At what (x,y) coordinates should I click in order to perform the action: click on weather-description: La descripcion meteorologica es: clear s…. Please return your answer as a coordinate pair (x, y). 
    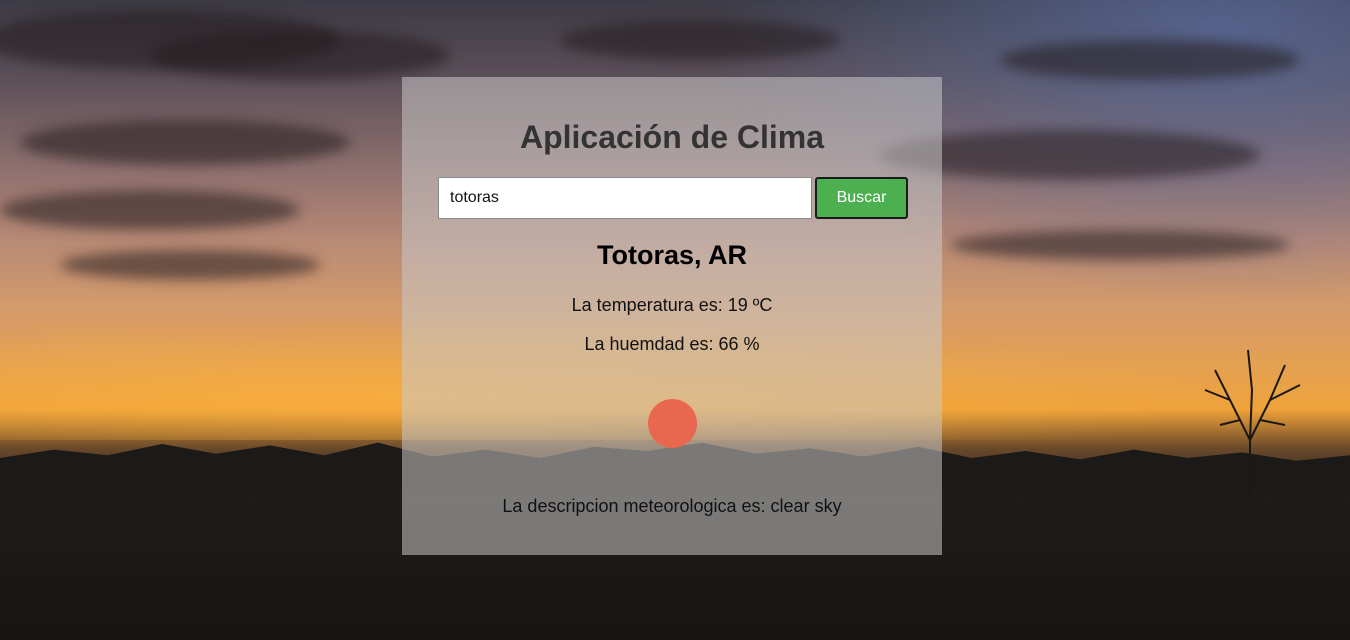
    Looking at the image, I should click on (672, 506).